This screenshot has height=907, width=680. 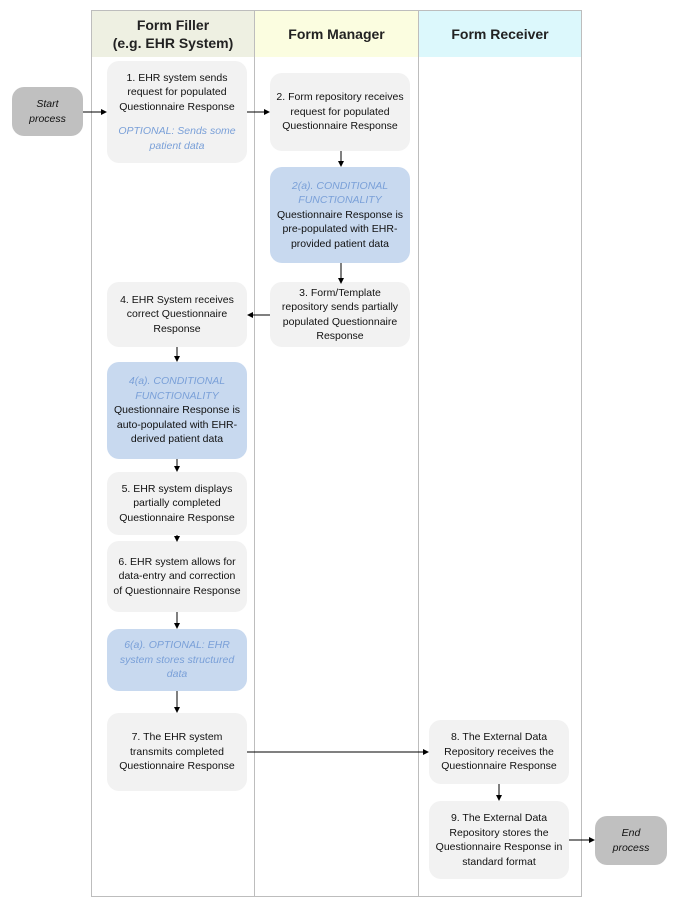 I want to click on end-process-label: End process, so click(x=631, y=840).